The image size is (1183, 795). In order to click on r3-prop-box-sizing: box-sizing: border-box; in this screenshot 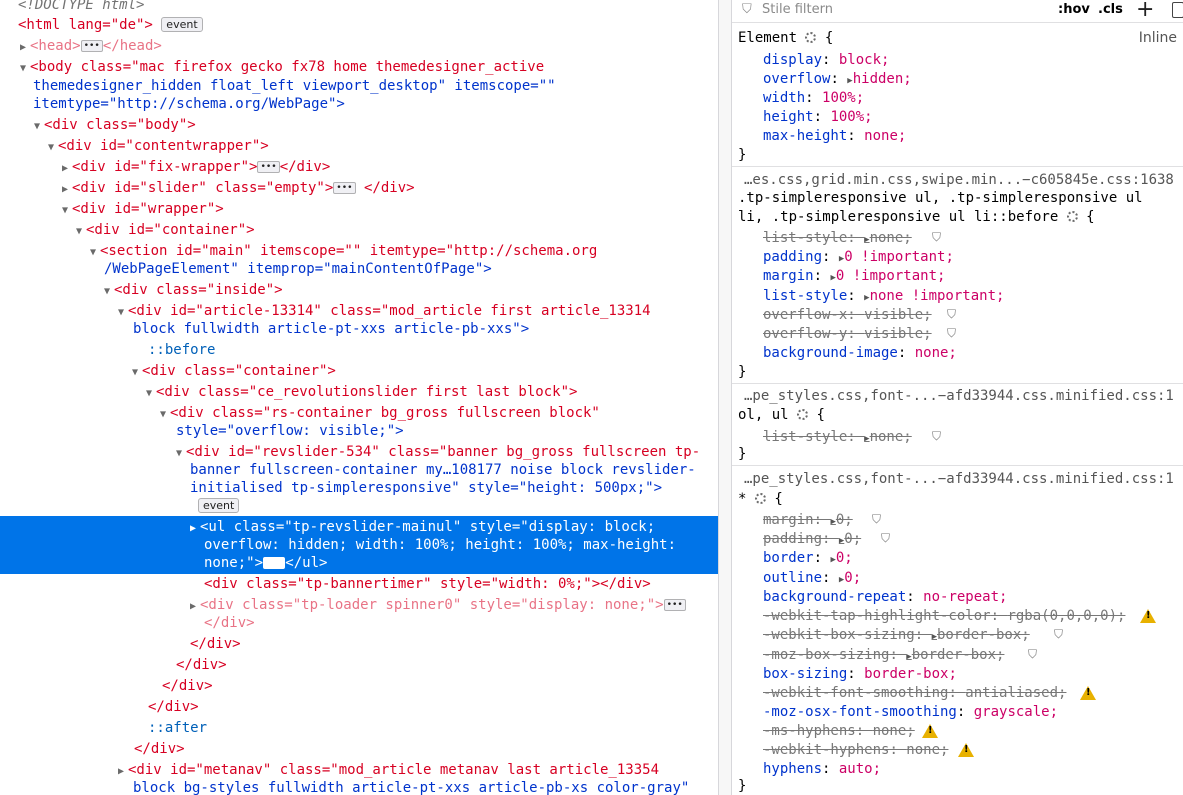, I will do `click(973, 674)`.